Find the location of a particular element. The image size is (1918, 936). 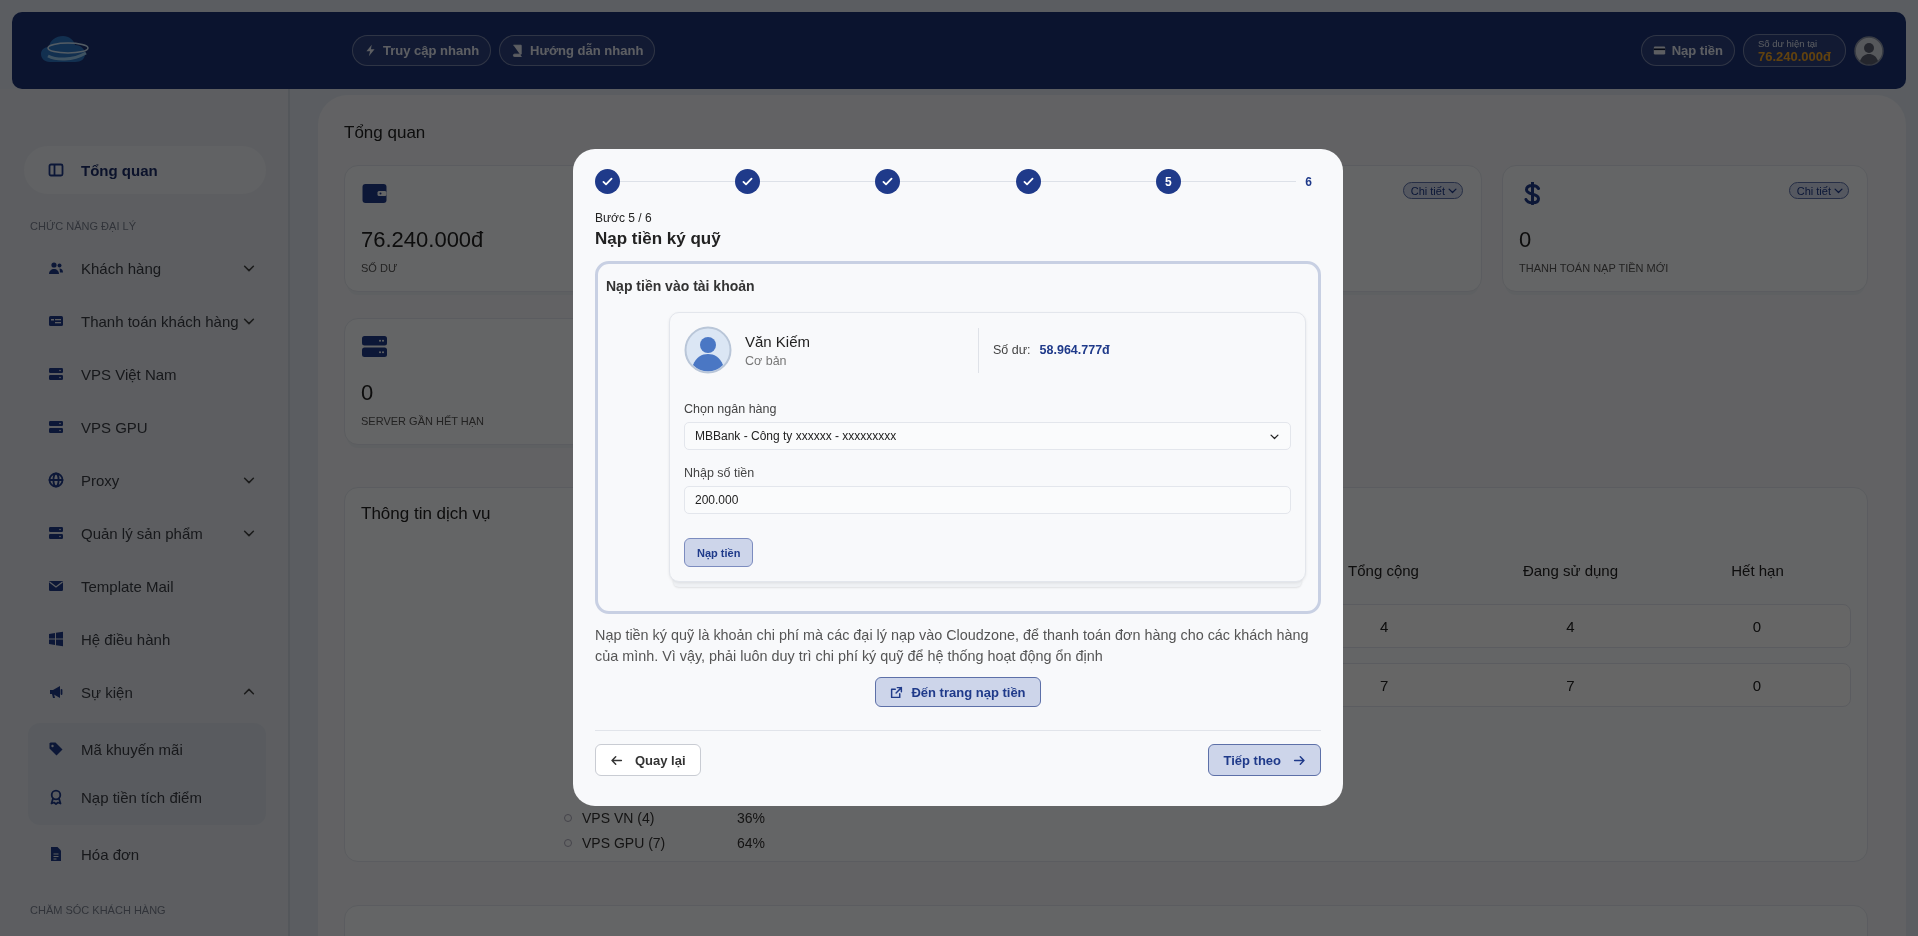

wallet-icon is located at coordinates (374, 193).